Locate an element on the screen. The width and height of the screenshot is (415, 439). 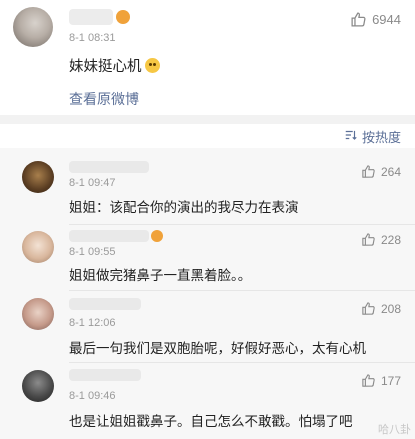
post-text: 妹妹挺心机 is located at coordinates (114, 65).